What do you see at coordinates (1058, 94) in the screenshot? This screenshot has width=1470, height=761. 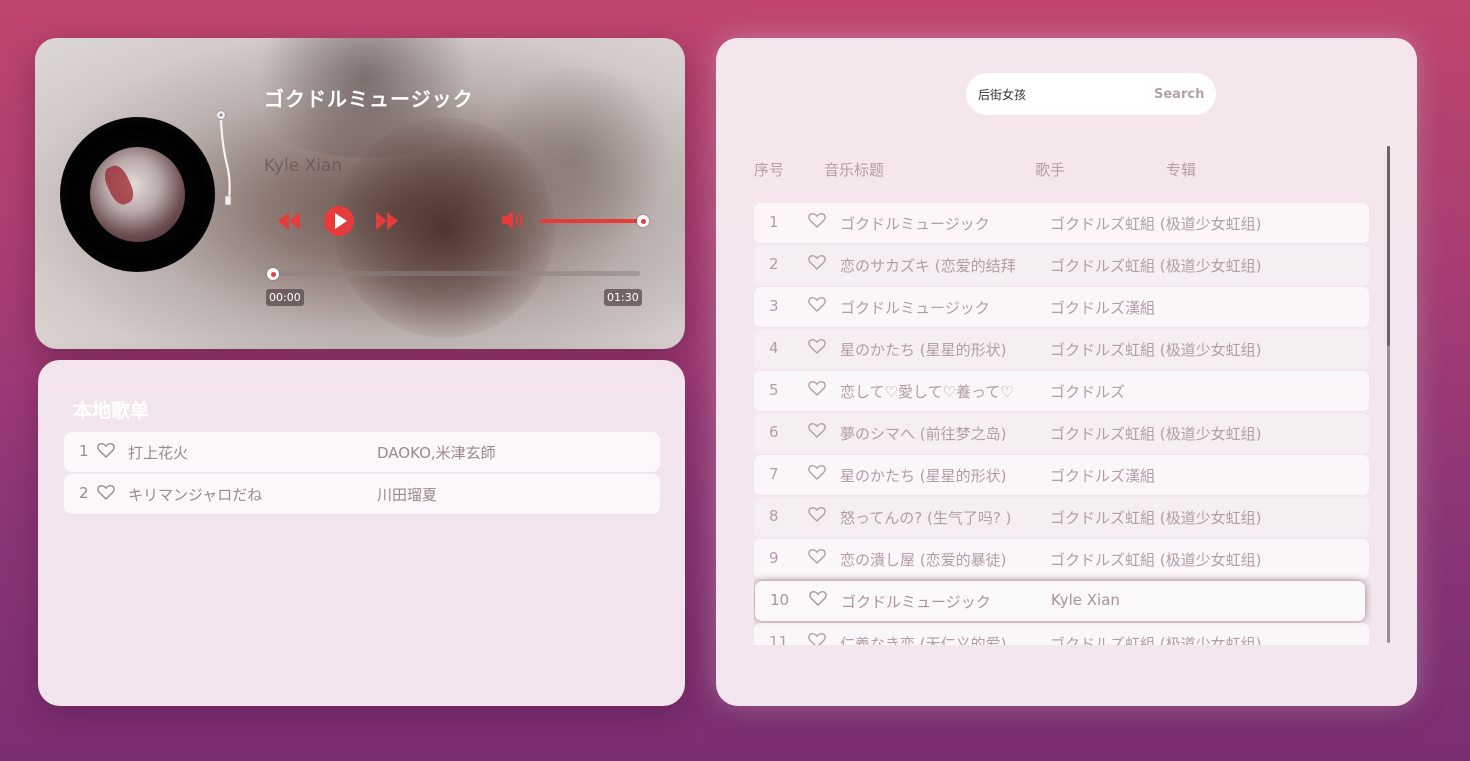 I see `search-input` at bounding box center [1058, 94].